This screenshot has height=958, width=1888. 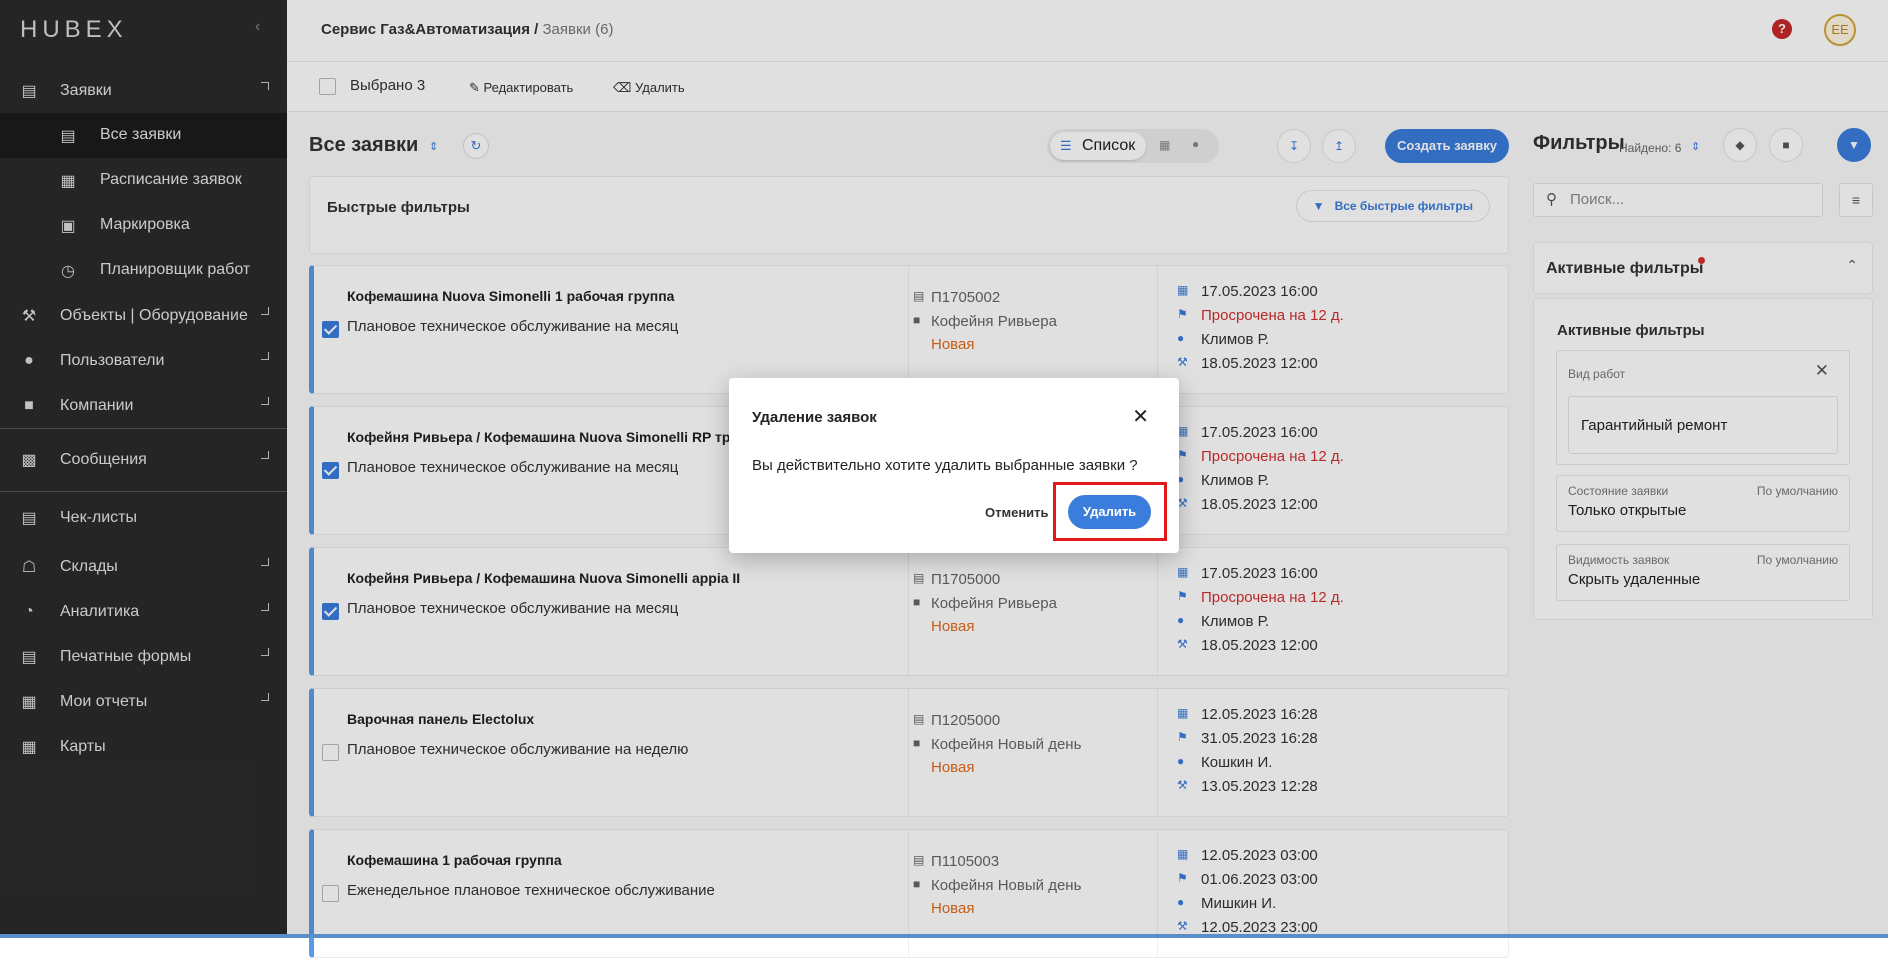 What do you see at coordinates (814, 417) in the screenshot?
I see `dialog-title: Удаление заявок` at bounding box center [814, 417].